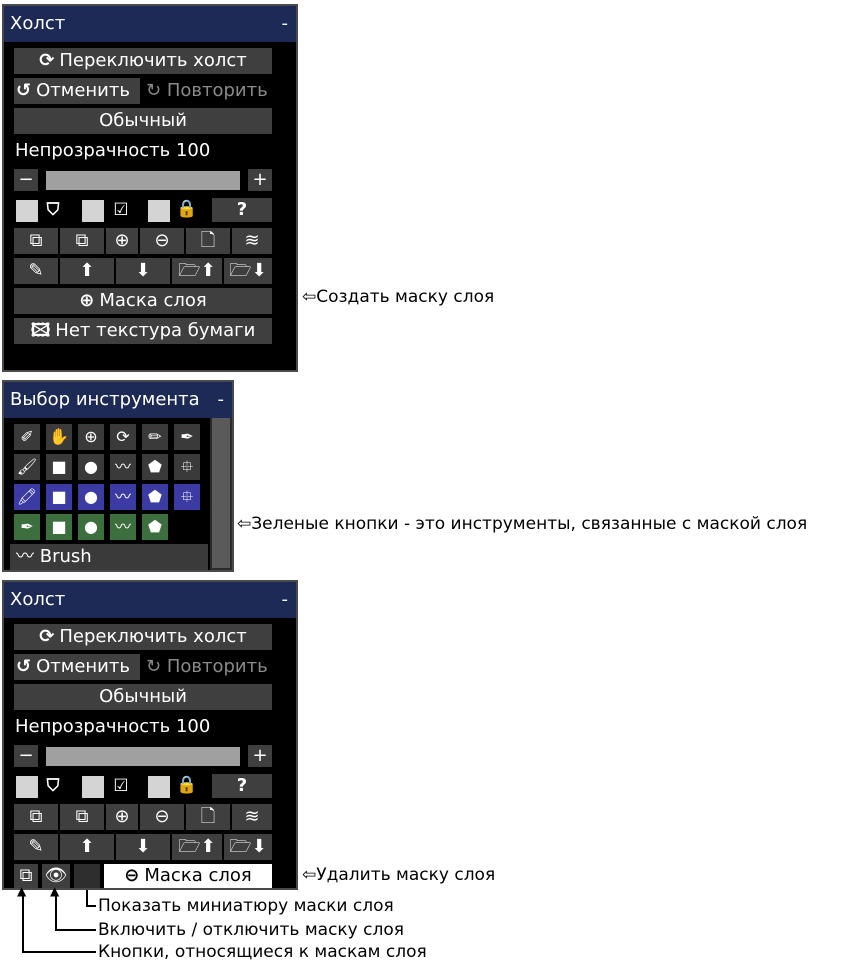  What do you see at coordinates (221, 493) in the screenshot?
I see `scrollbar-thumb` at bounding box center [221, 493].